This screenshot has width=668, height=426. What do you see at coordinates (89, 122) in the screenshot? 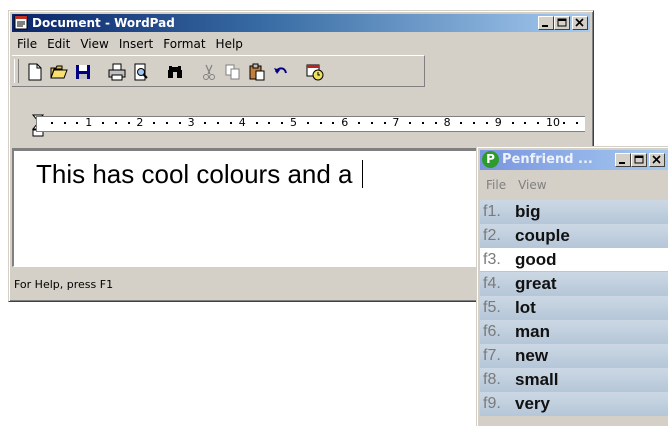
I see `ruler-number: 1` at bounding box center [89, 122].